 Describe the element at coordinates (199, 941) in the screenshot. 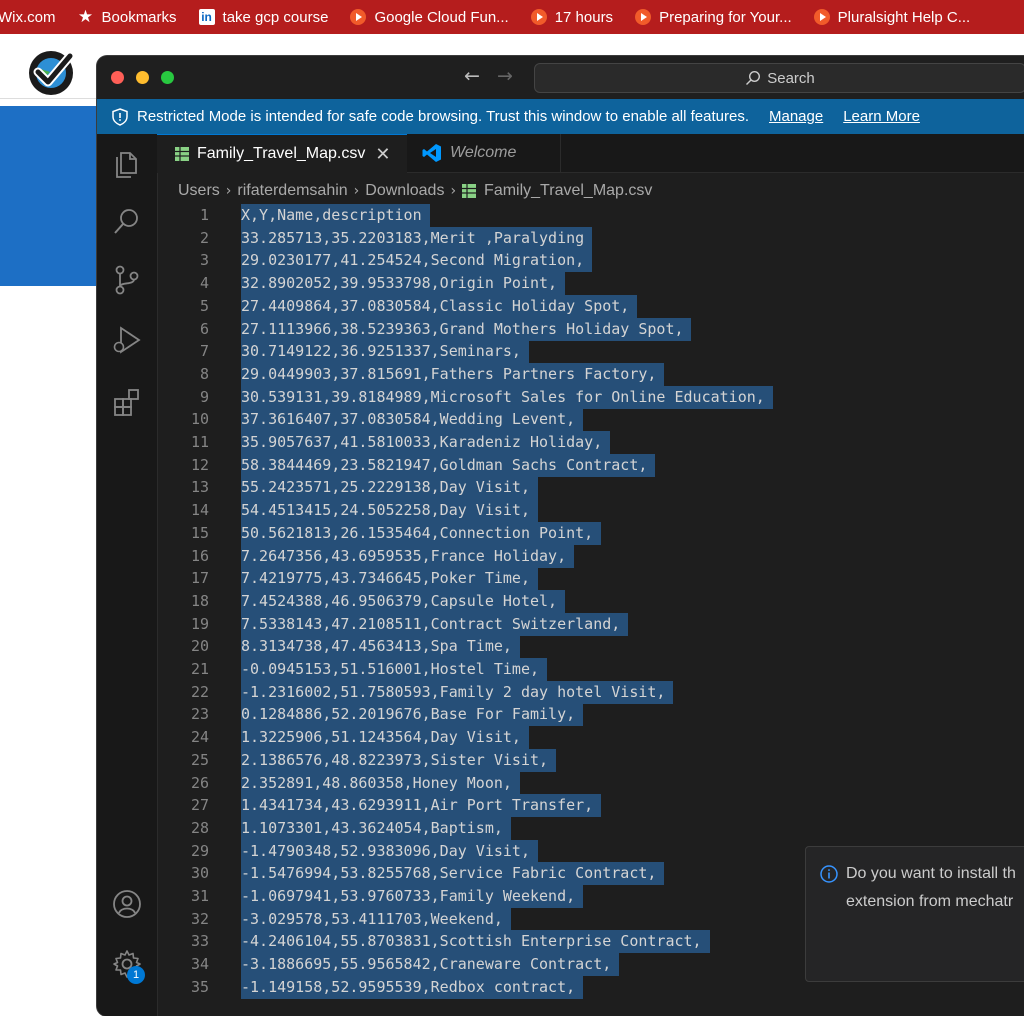

I see `line-number: 33` at that location.